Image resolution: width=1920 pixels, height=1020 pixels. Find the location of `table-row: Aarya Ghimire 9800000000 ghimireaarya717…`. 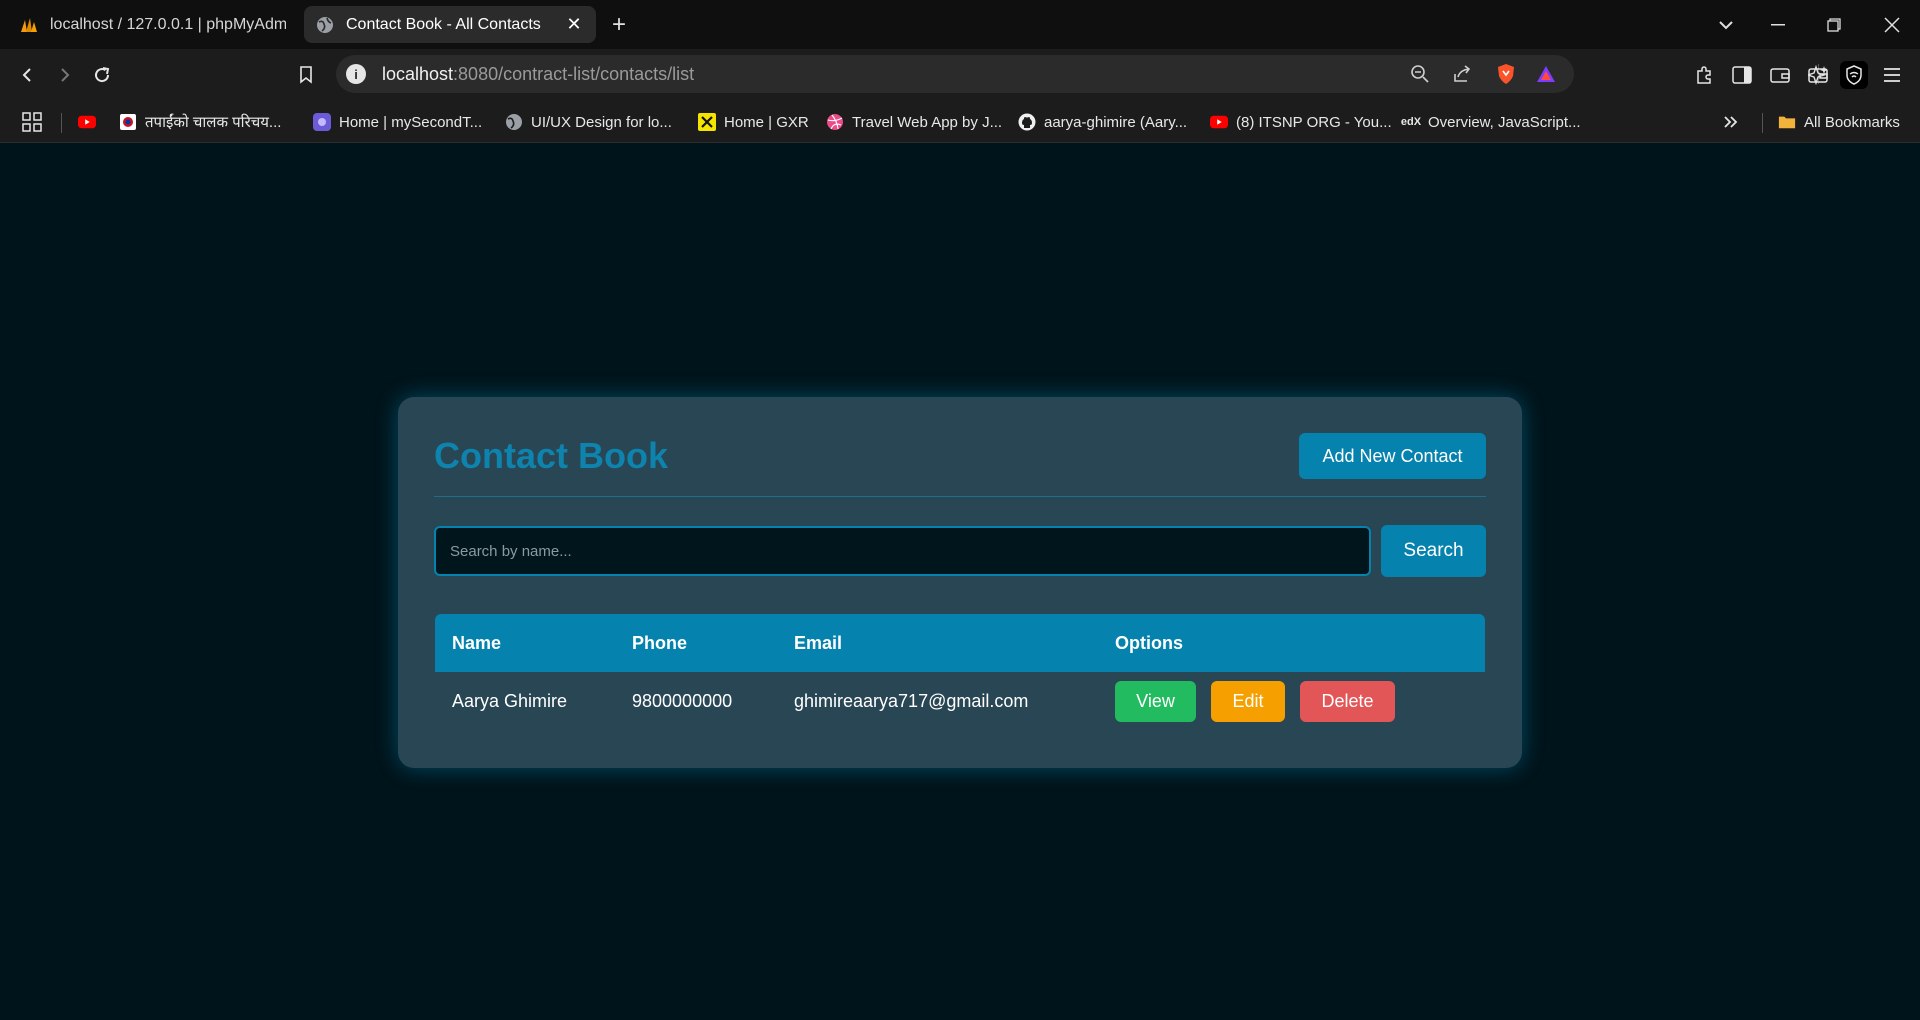

table-row: Aarya Ghimire 9800000000 ghimireaarya717… is located at coordinates (960, 701).